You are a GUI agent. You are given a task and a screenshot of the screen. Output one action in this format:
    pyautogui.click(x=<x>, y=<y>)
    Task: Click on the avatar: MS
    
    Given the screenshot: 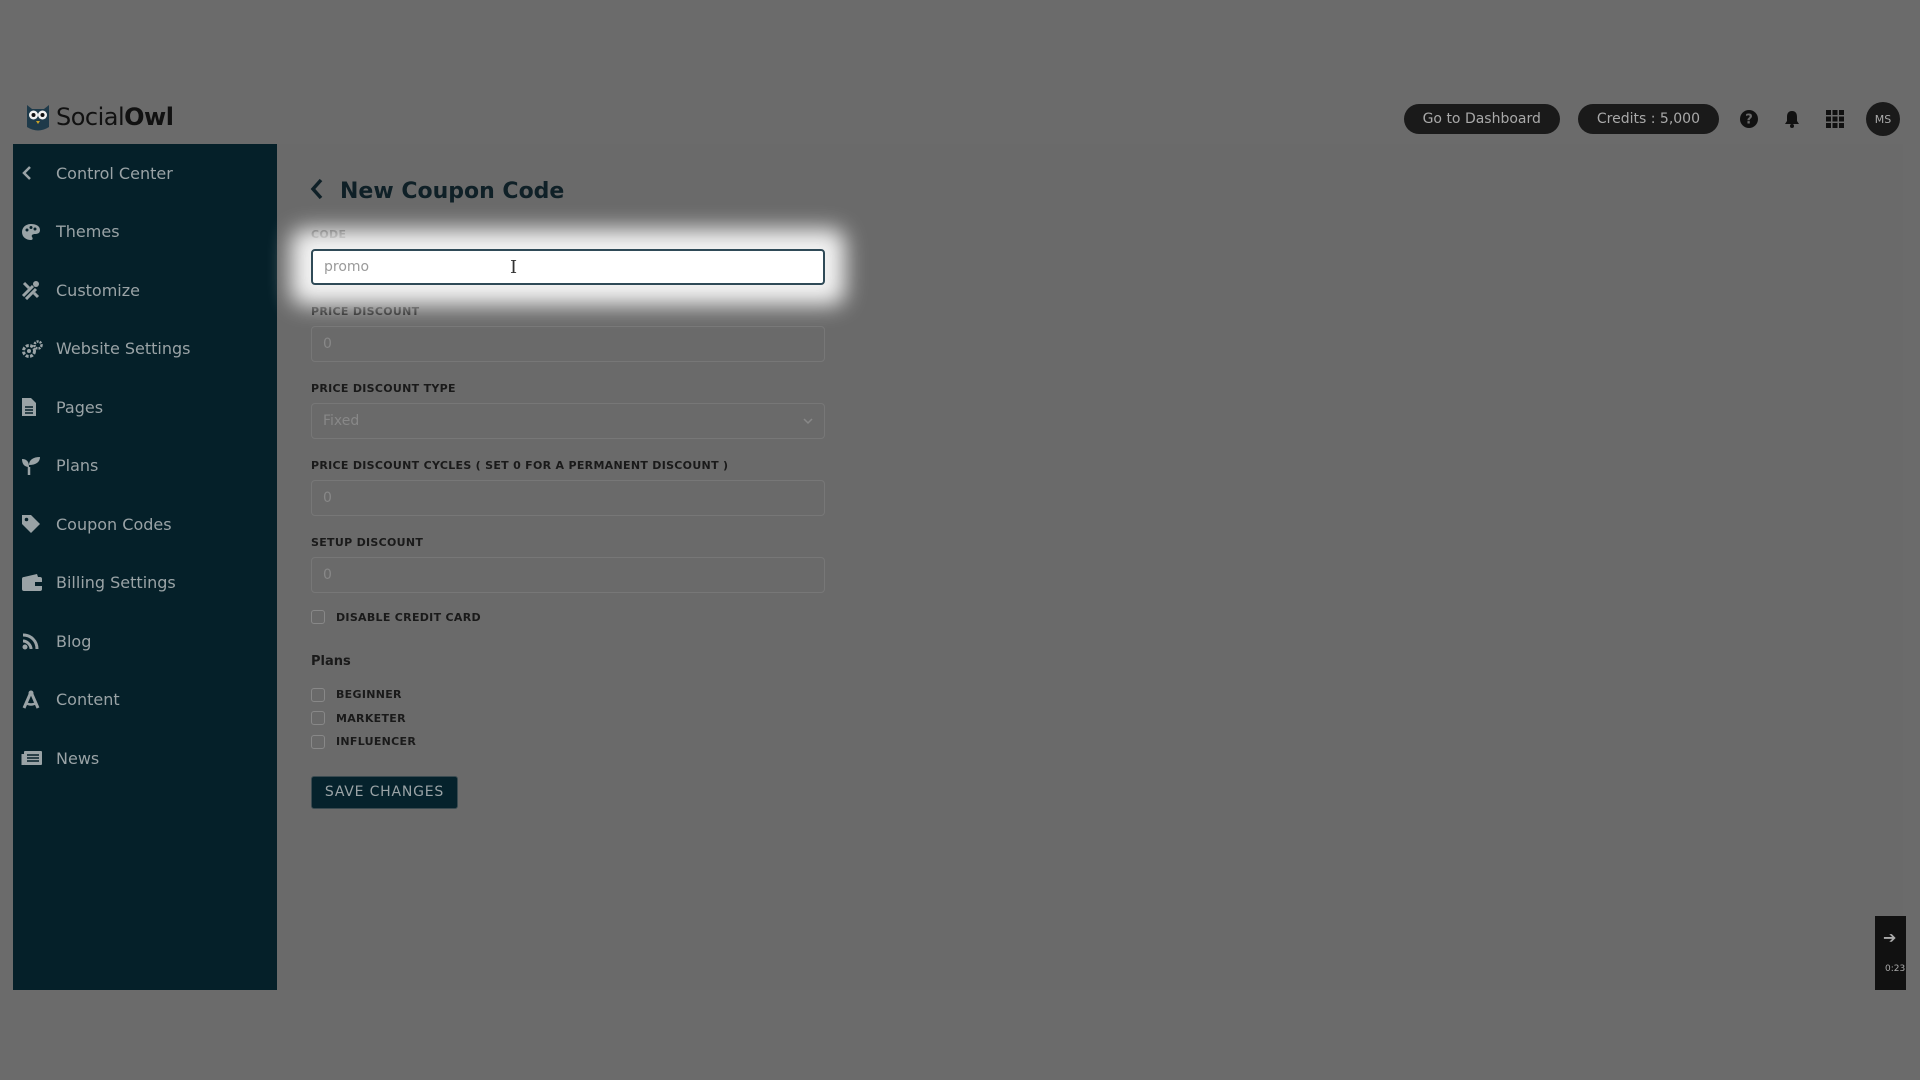 What is the action you would take?
    pyautogui.click(x=1883, y=119)
    